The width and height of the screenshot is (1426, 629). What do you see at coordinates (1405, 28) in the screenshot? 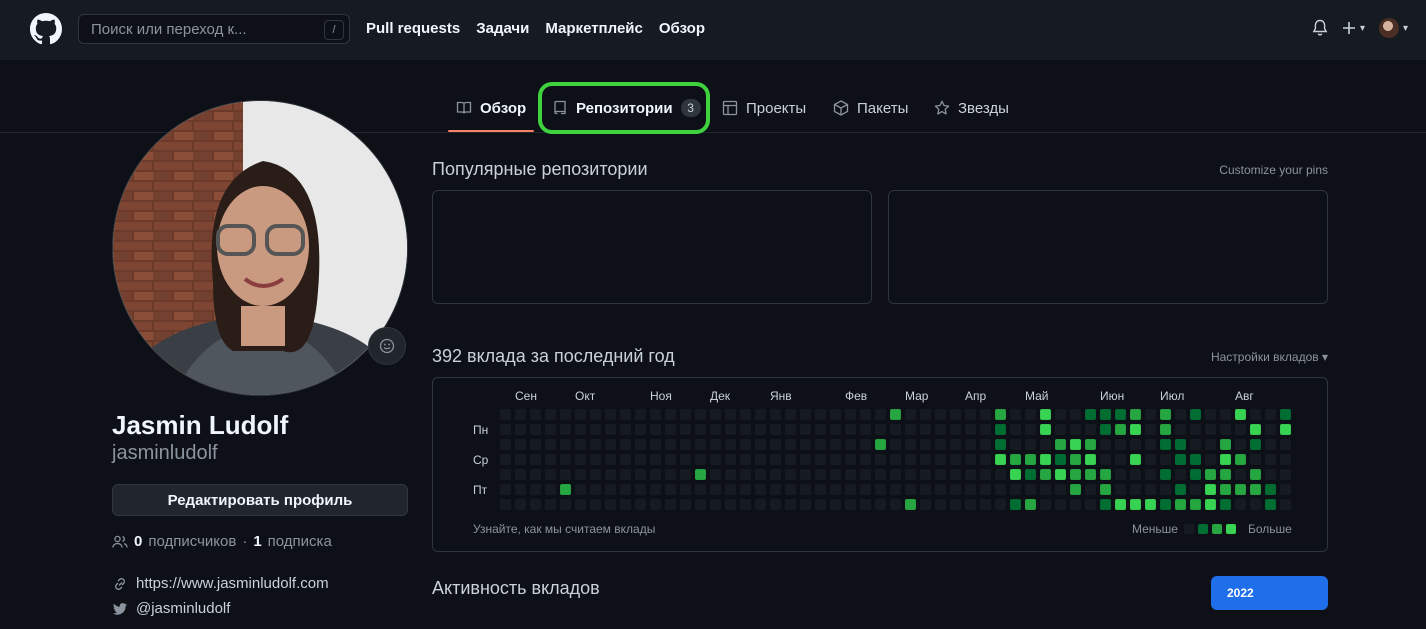
I see `avatar-chevron-down-icon: ▾` at bounding box center [1405, 28].